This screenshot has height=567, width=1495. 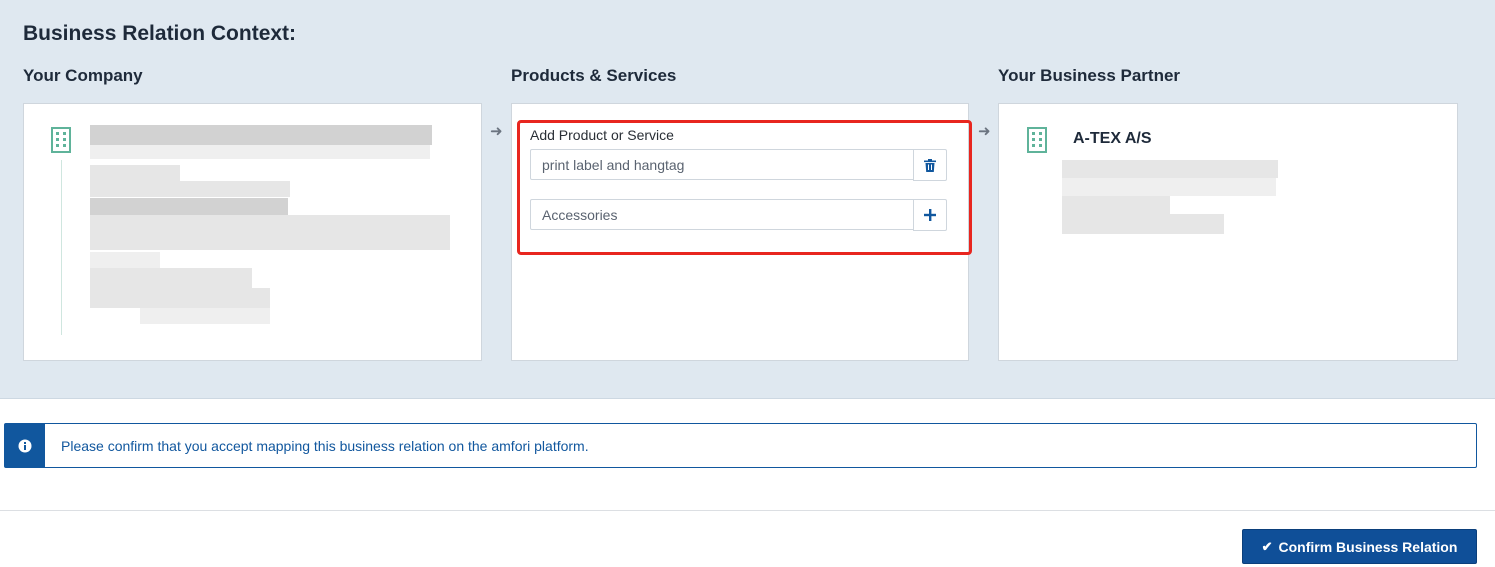 I want to click on info-icon, so click(x=25, y=445).